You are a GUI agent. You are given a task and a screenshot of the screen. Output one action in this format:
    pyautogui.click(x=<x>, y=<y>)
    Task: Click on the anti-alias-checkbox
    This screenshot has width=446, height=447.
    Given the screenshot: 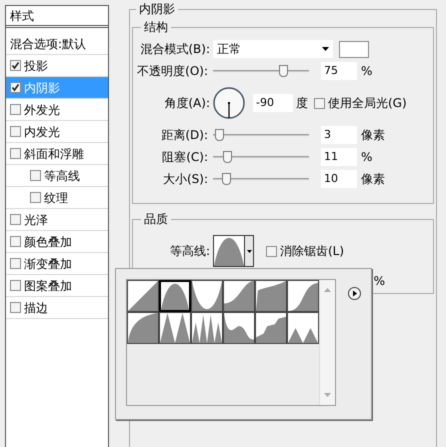 What is the action you would take?
    pyautogui.click(x=271, y=251)
    